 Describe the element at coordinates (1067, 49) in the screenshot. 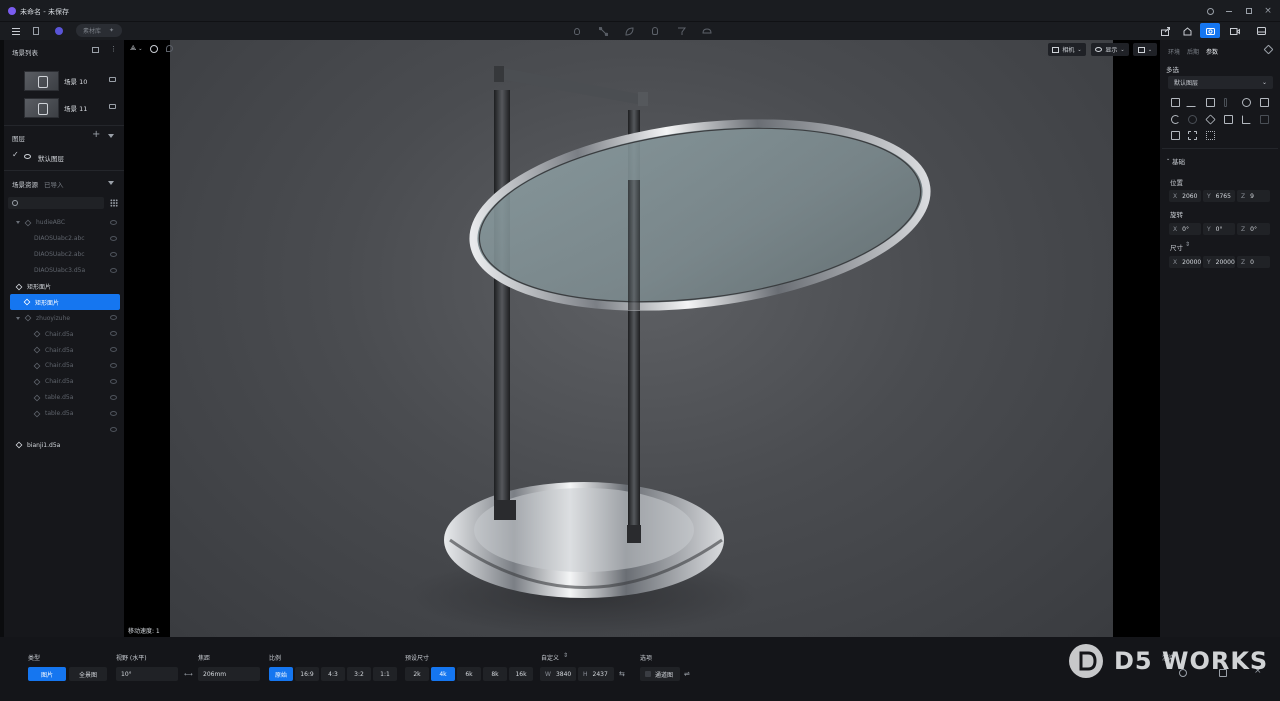

I see `camera-menu-button: 相机 ⌄` at that location.